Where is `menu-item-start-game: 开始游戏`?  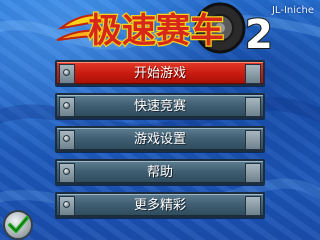 menu-item-start-game: 开始游戏 is located at coordinates (160, 73).